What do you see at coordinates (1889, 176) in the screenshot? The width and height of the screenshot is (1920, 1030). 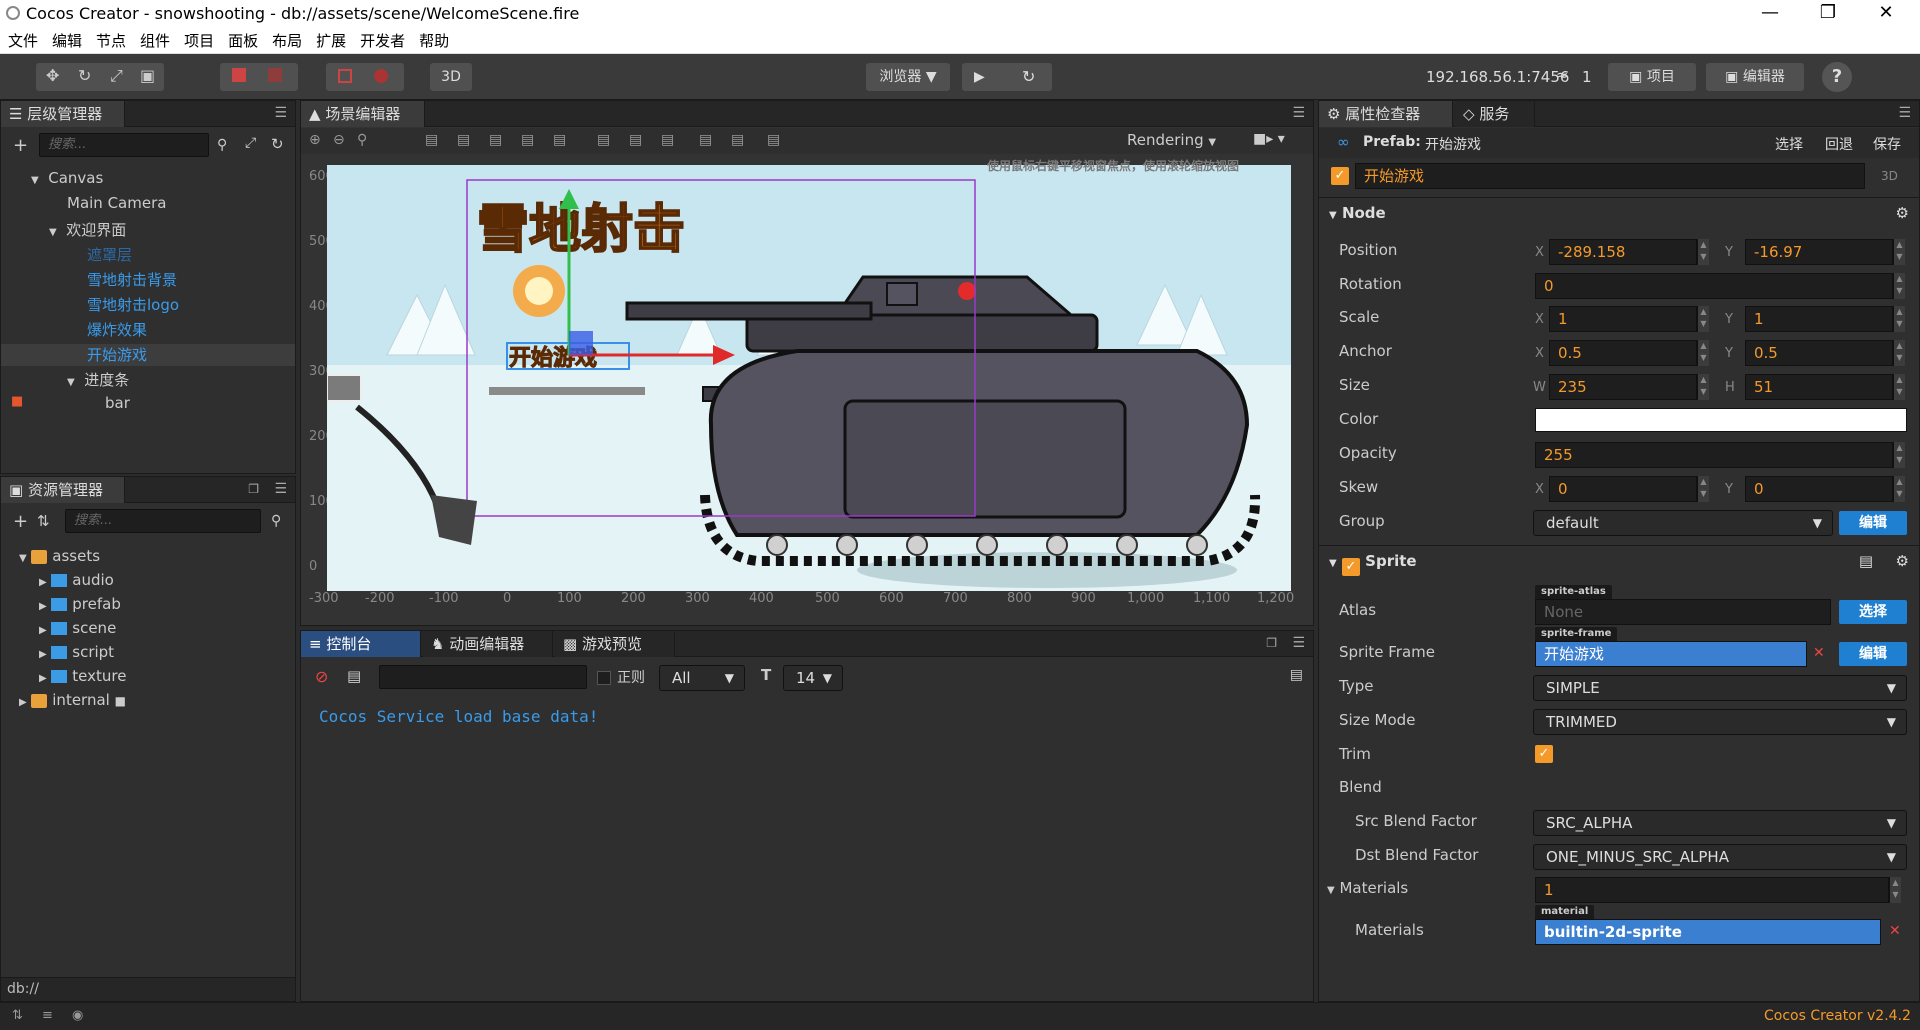 I see `badge-3d: 3D` at bounding box center [1889, 176].